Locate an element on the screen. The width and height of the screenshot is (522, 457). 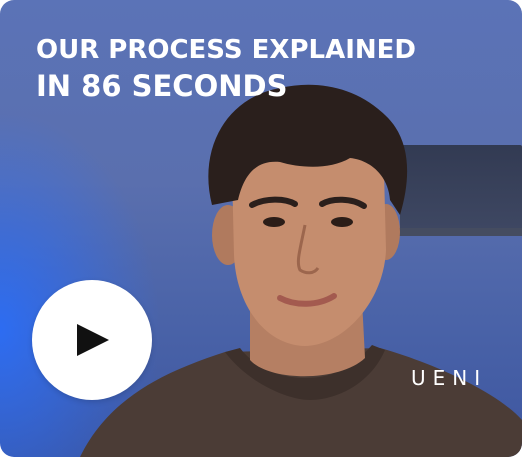
brand-logo: UENI is located at coordinates (449, 378).